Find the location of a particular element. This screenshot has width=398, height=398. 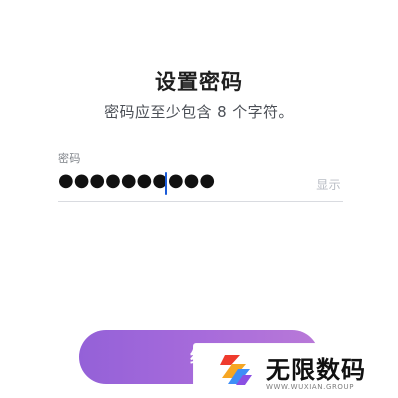

watermark-overlay: 无限数码 WWW.WUXIAN.GROUP is located at coordinates (296, 371).